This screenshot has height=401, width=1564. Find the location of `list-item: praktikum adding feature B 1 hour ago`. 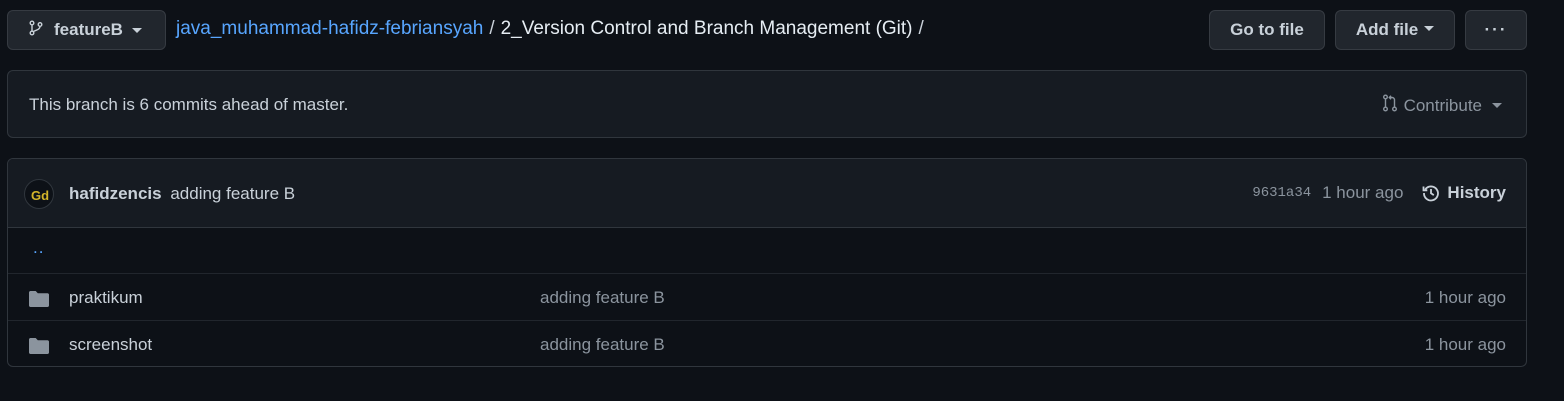

list-item: praktikum adding feature B 1 hour ago is located at coordinates (767, 297).